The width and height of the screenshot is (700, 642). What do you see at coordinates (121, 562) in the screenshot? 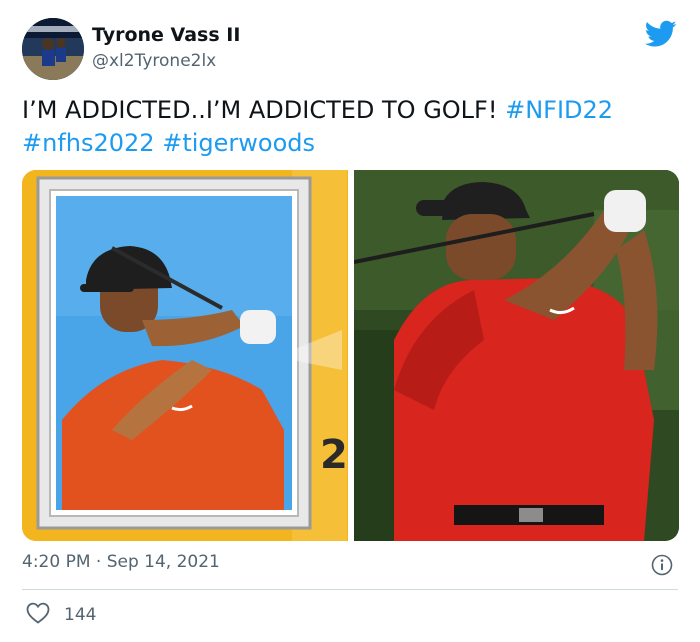
I see `tweet-timestamp: 4:20 PM · Sep 14, 2021` at bounding box center [121, 562].